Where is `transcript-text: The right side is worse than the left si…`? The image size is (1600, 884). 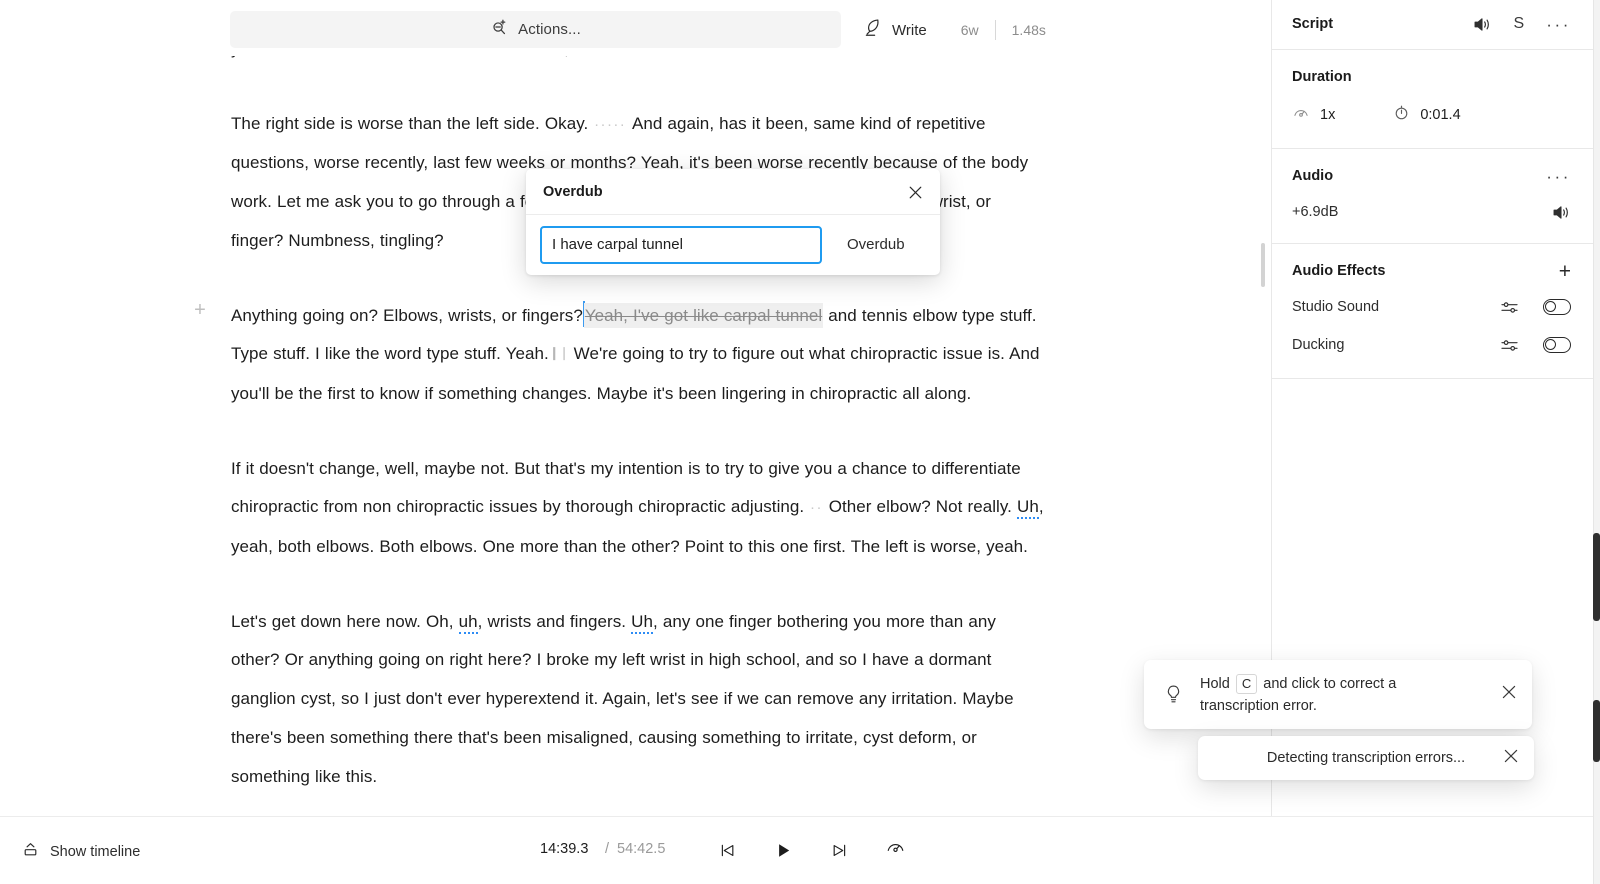 transcript-text: The right side is worse than the left si… is located at coordinates (410, 123).